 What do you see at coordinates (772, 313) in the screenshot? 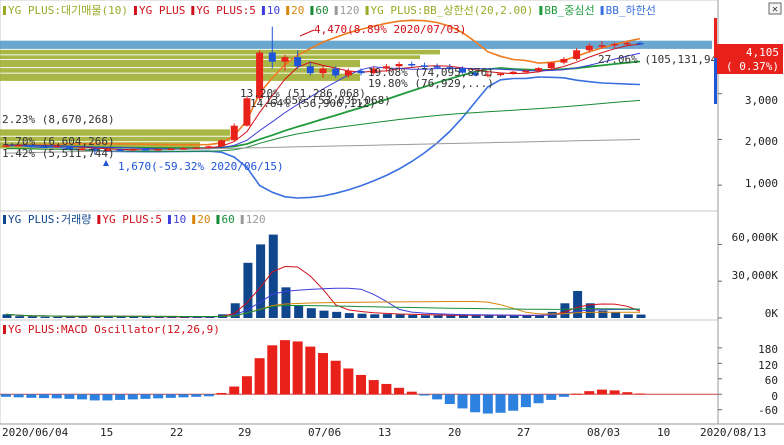
I see `volume-y-tick-0: 0K` at bounding box center [772, 313].